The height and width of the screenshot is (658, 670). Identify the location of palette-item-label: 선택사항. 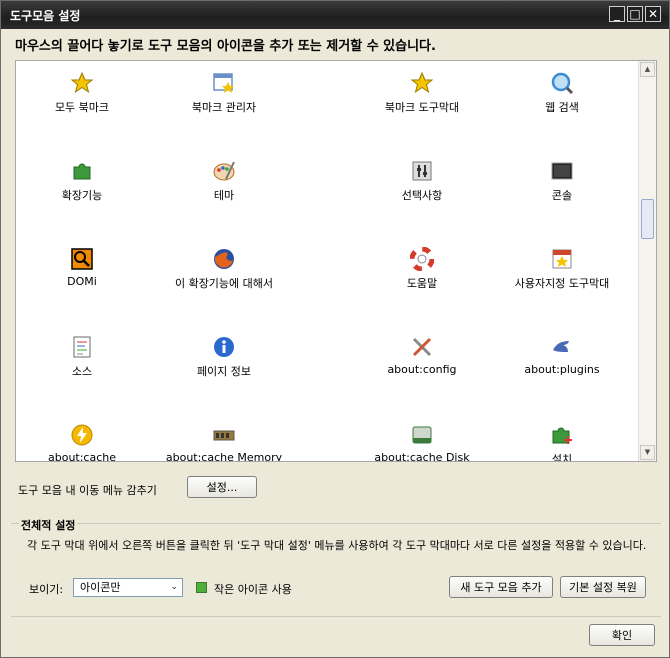
(422, 195).